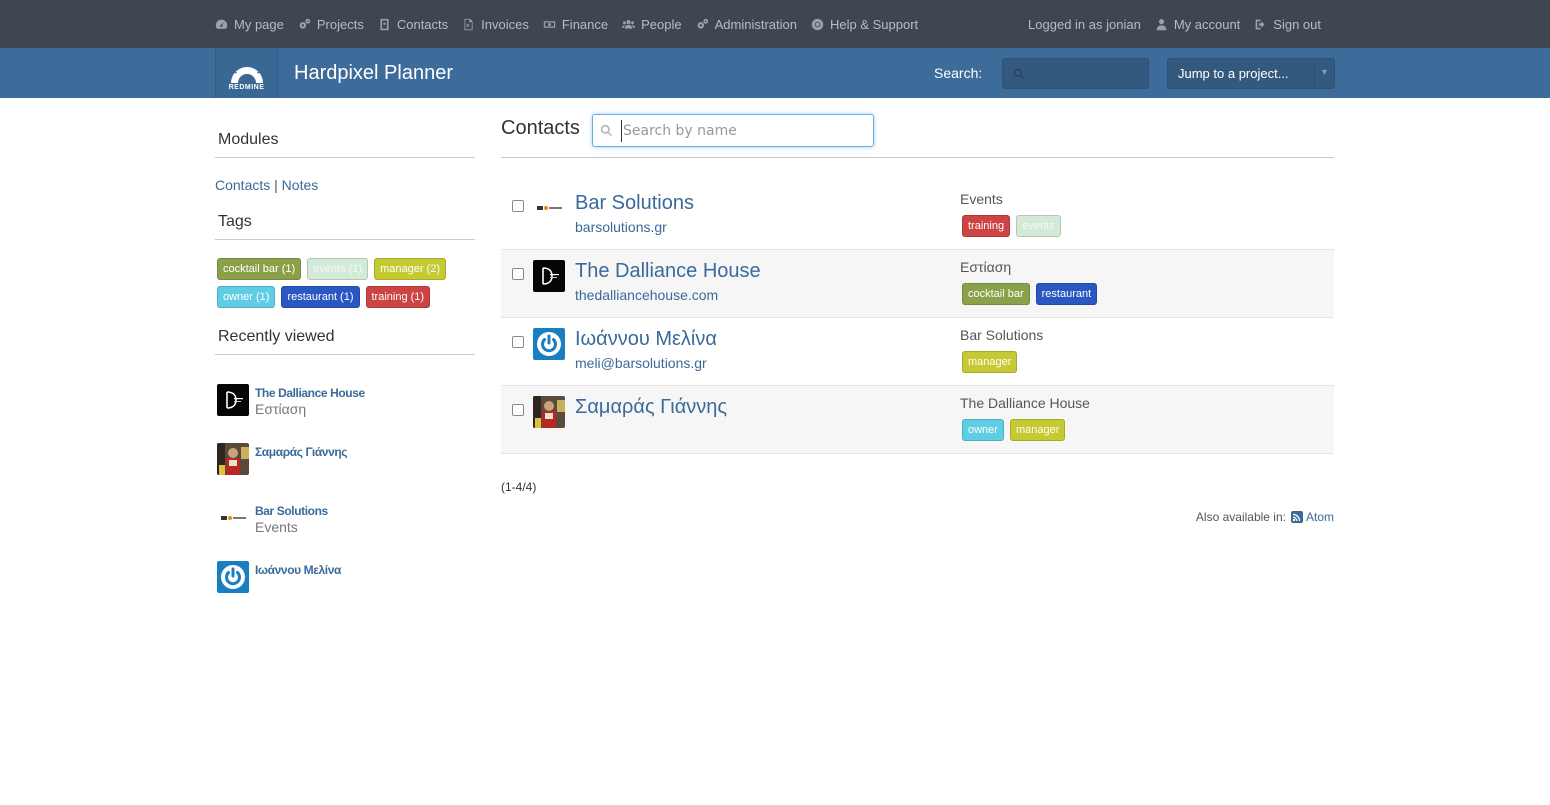 This screenshot has width=1550, height=805. Describe the element at coordinates (345, 413) in the screenshot. I see `recent-item: The Dalliance House Εστίαση` at that location.